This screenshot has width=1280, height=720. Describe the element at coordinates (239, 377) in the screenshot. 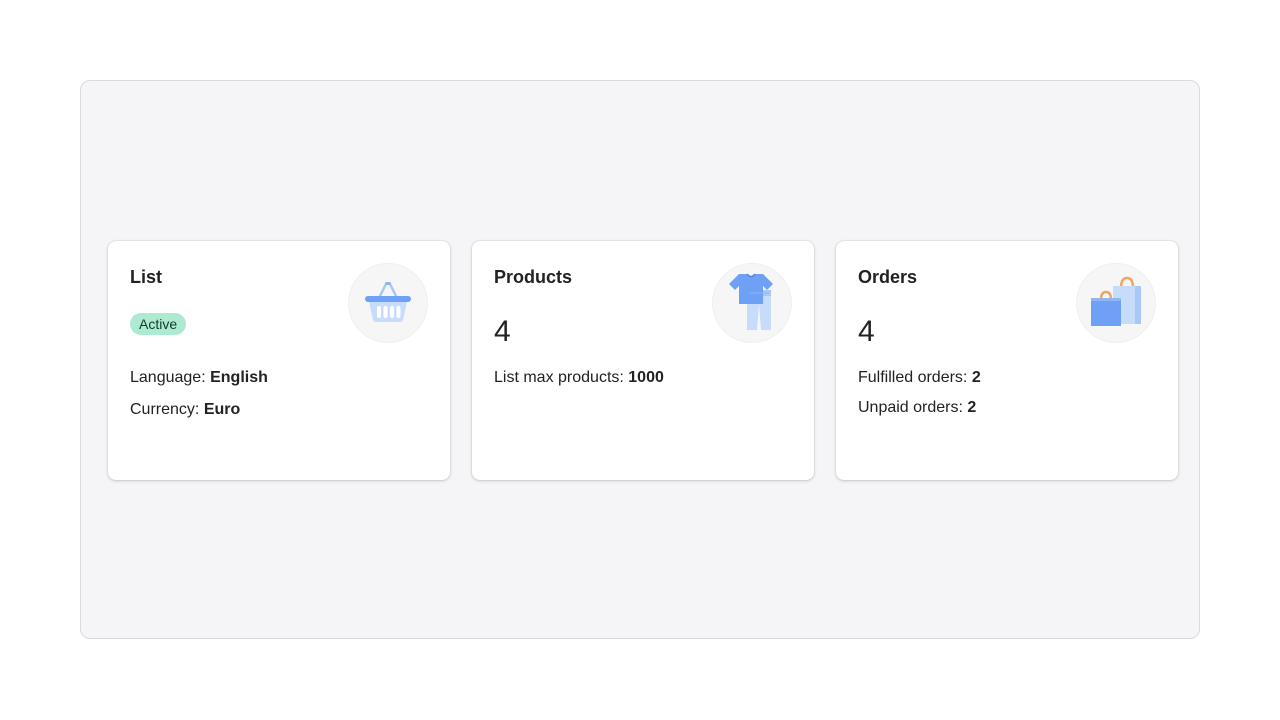

I see `language-value: English` at that location.